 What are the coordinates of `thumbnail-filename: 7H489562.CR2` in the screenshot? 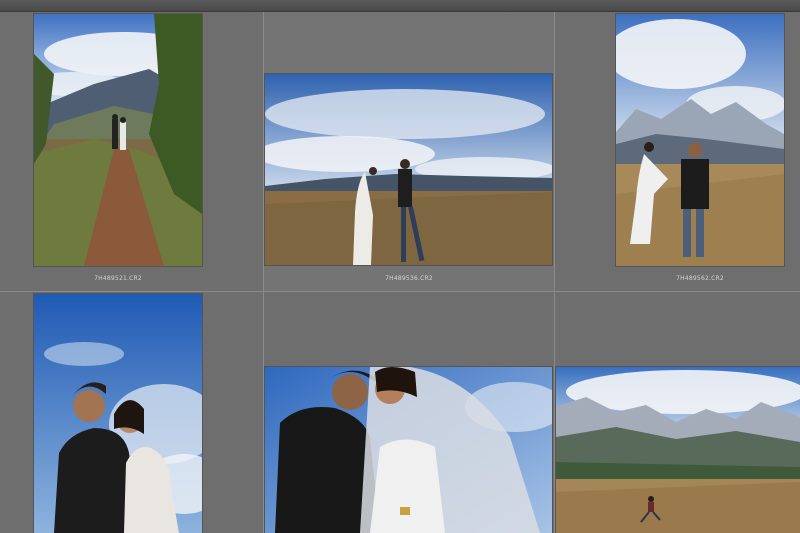 It's located at (700, 278).